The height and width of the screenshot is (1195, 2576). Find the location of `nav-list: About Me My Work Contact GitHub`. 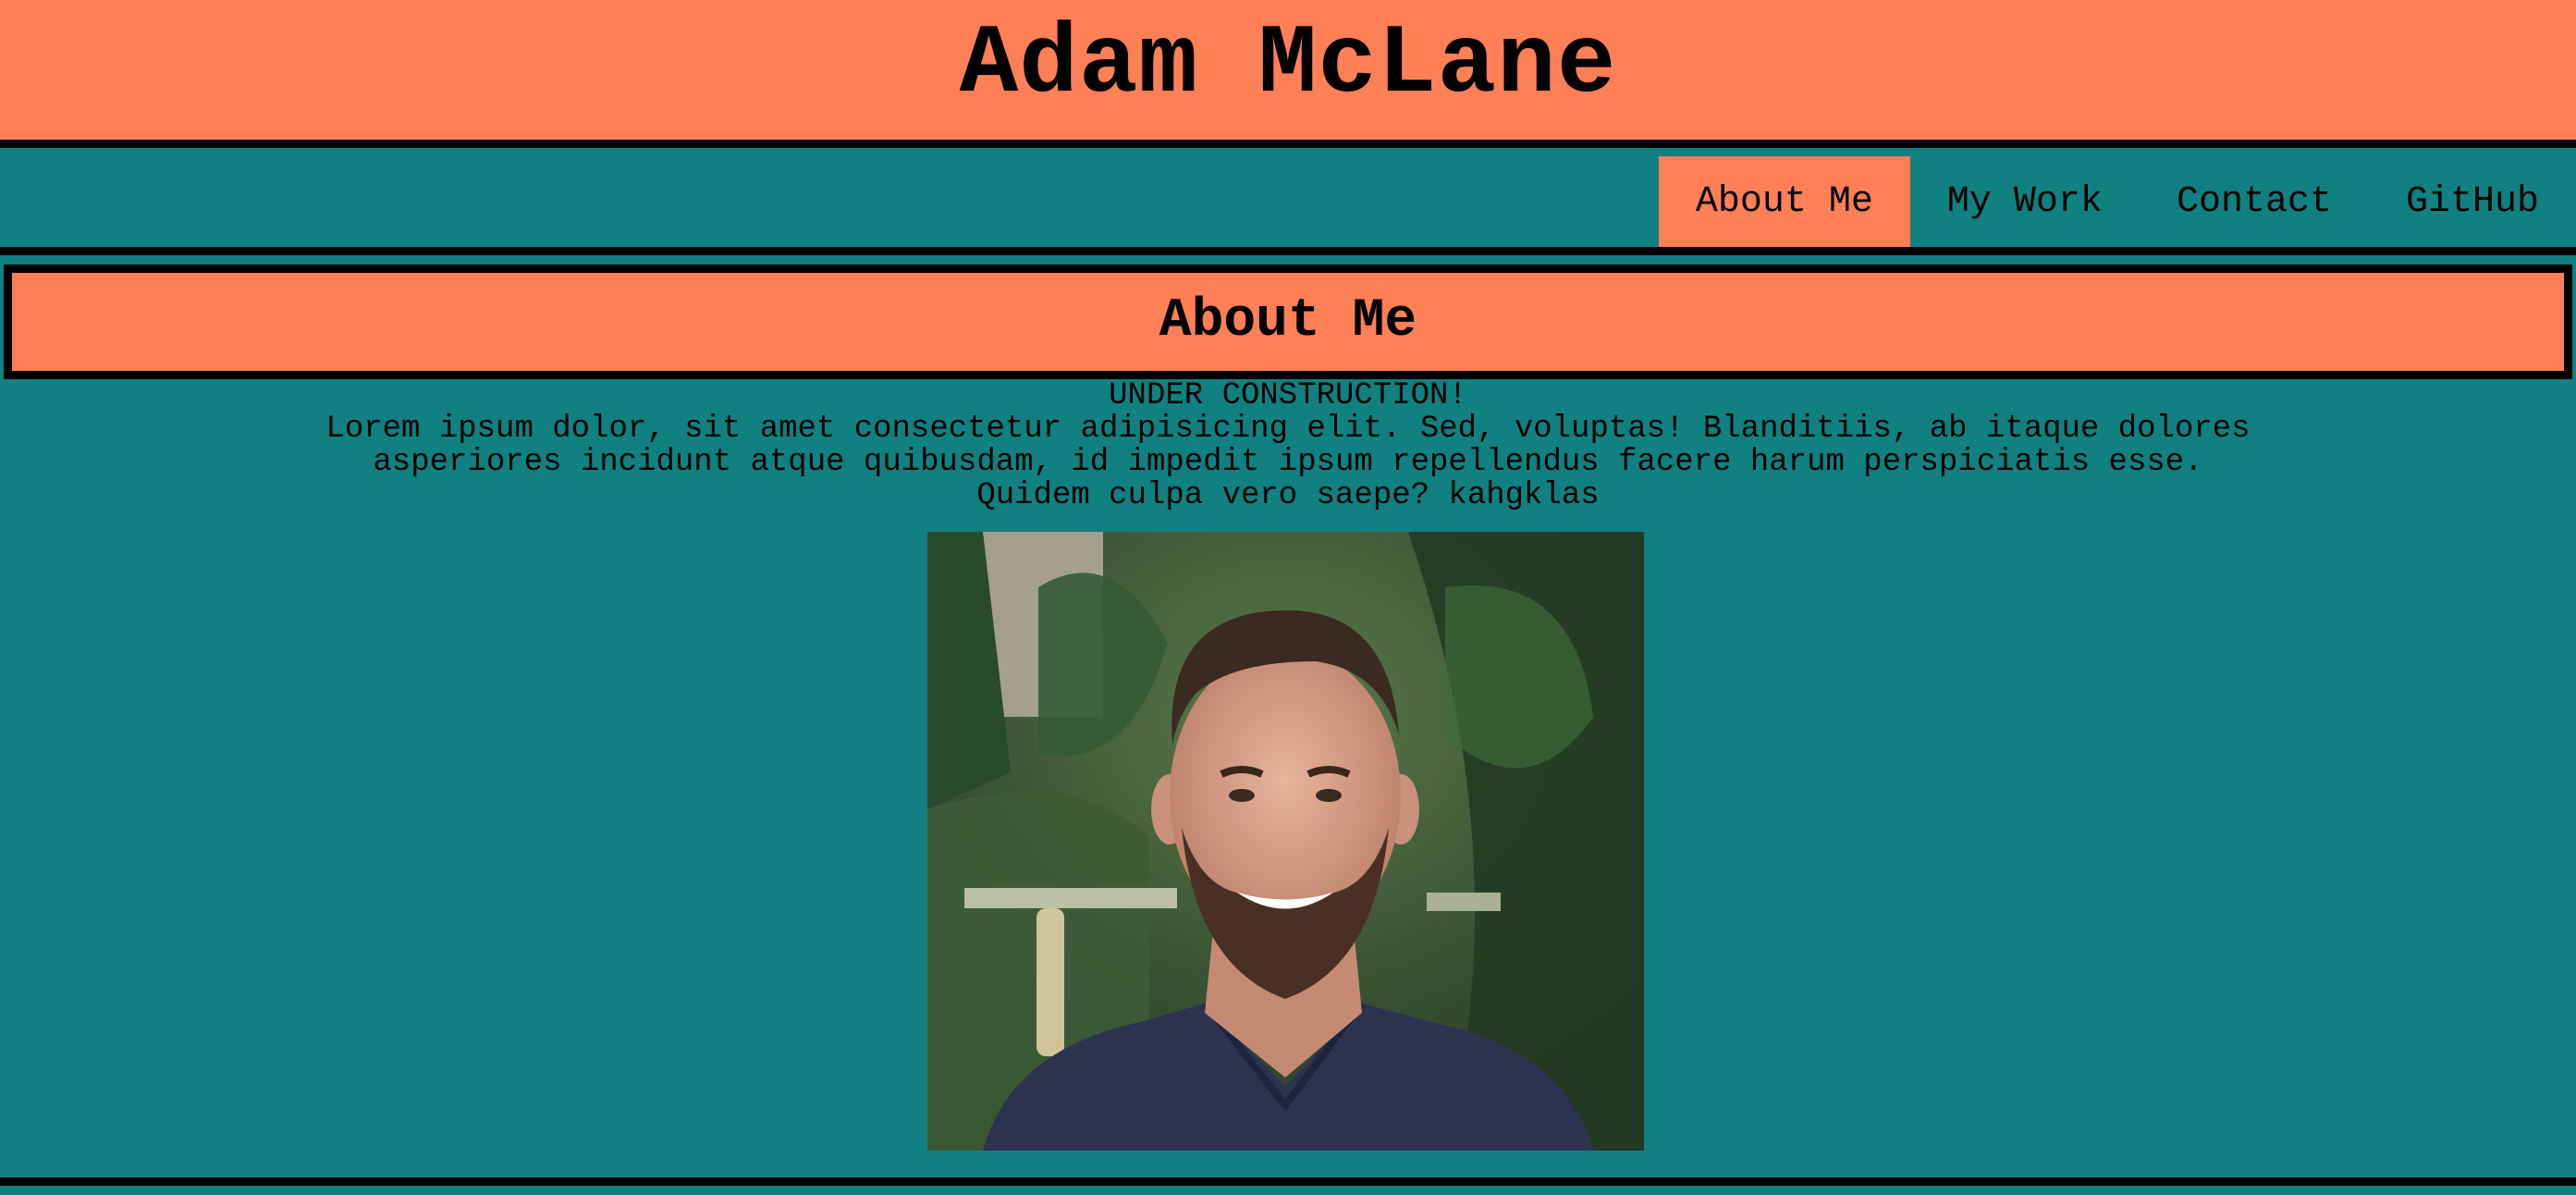

nav-list: About Me My Work Contact GitHub is located at coordinates (2117, 201).